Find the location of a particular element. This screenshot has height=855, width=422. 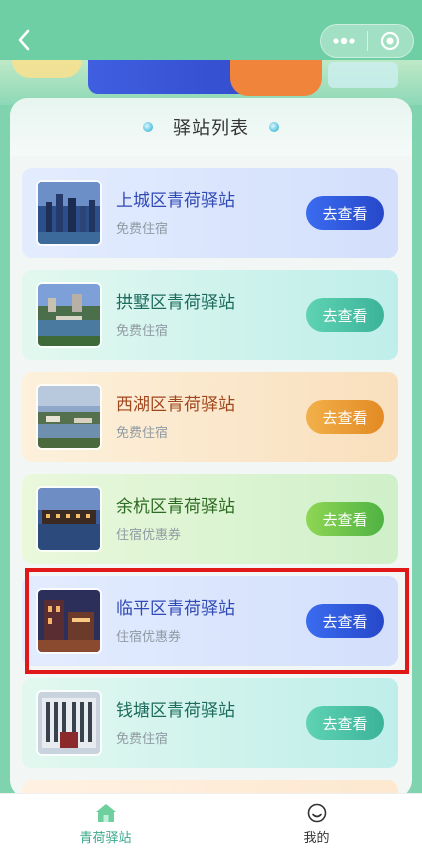

more-dots-icon is located at coordinates (344, 41).